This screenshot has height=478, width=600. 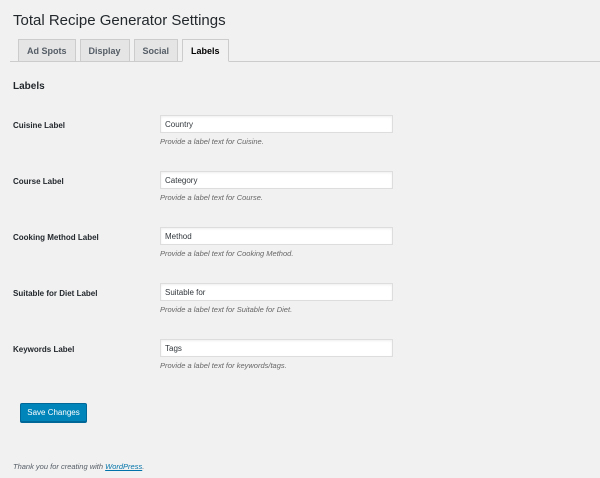 What do you see at coordinates (143, 466) in the screenshot?
I see `footer-period: .` at bounding box center [143, 466].